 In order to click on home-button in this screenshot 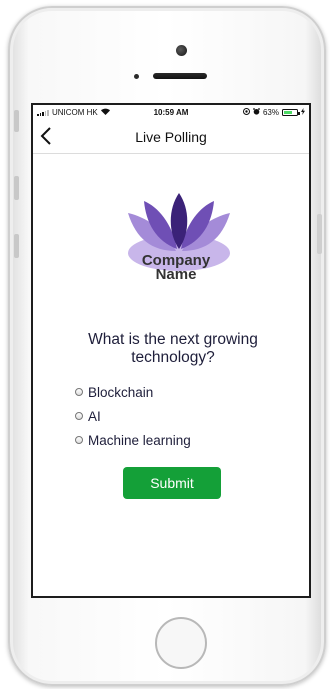, I will do `click(181, 643)`.